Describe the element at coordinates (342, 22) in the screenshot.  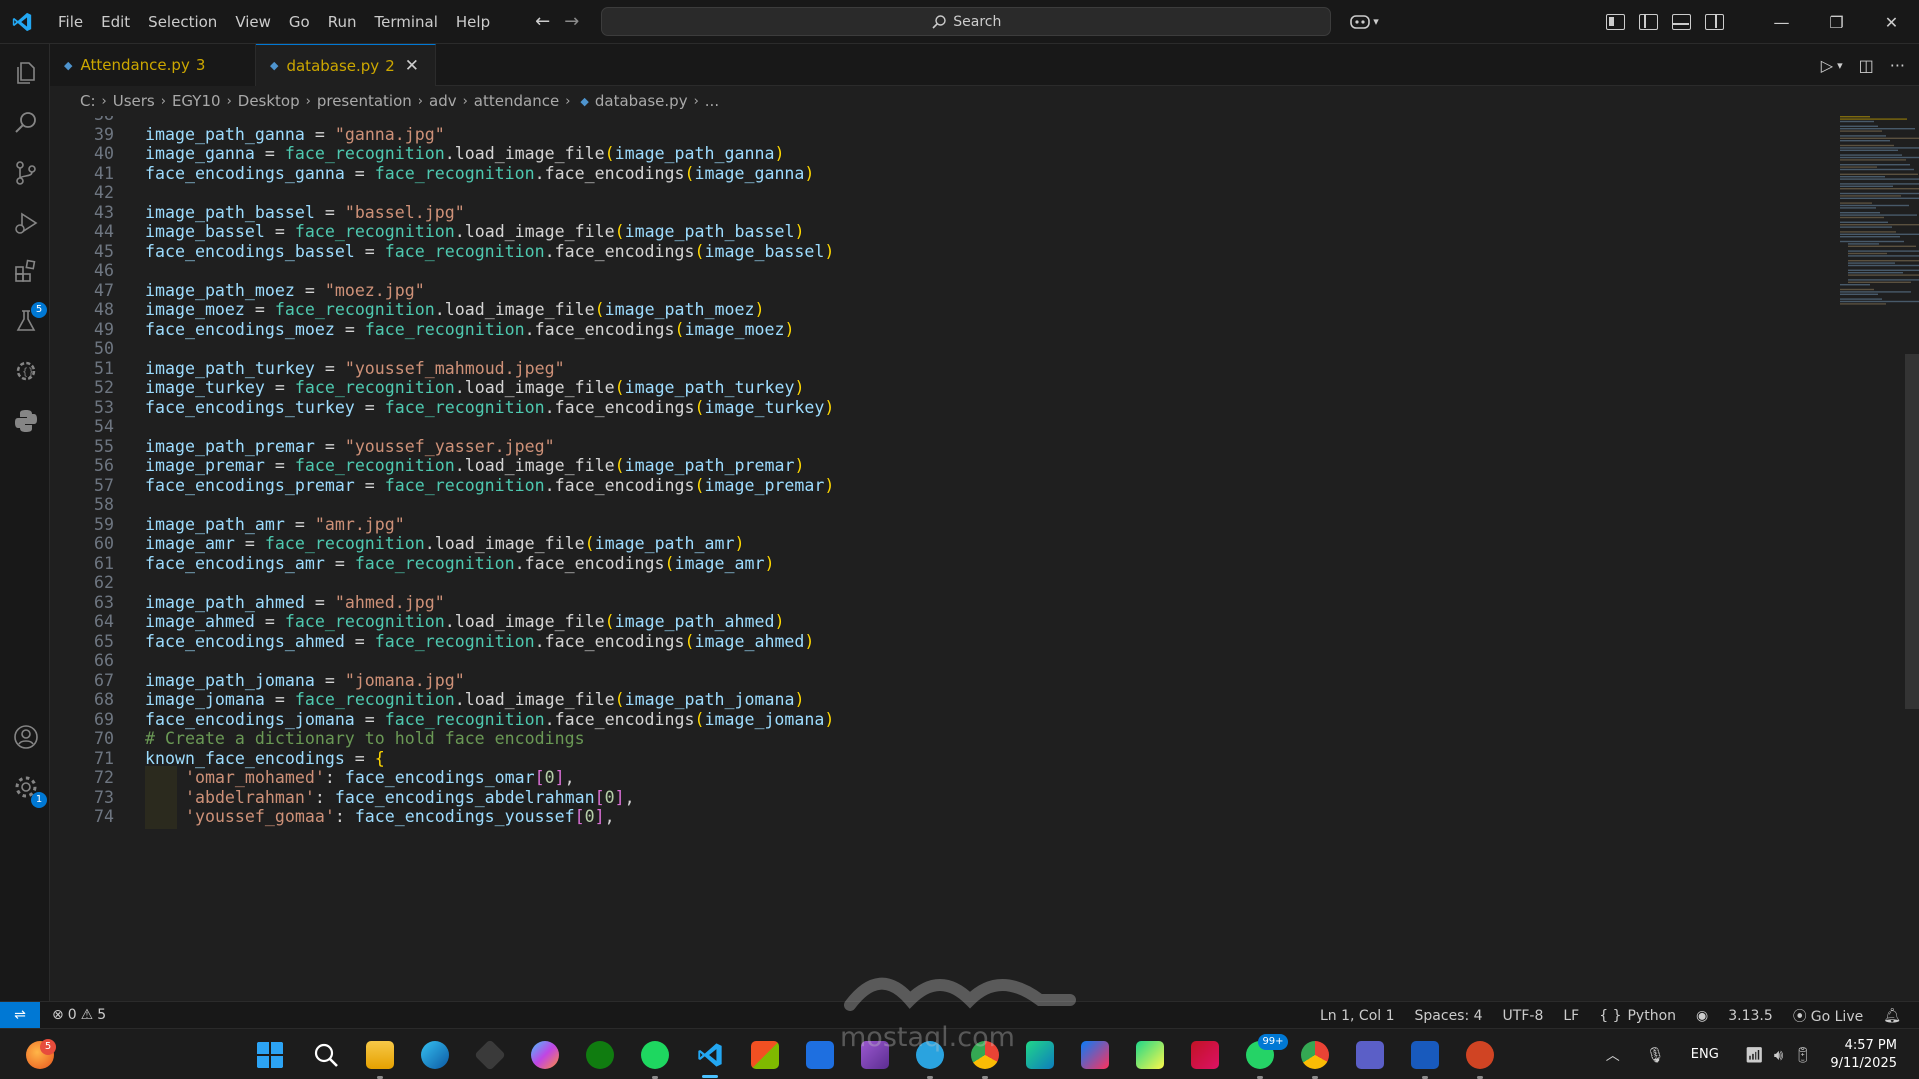
I see `menu-run: Run` at that location.